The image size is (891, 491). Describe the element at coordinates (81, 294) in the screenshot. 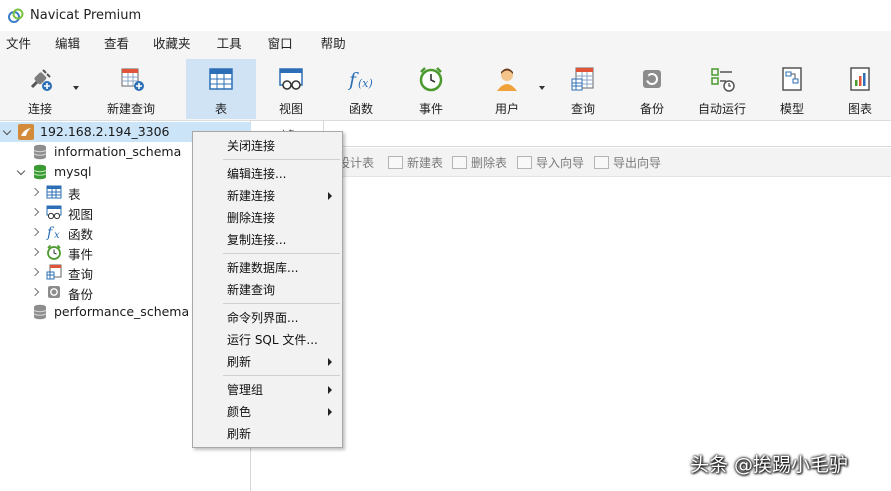

I see `tree-item-label: 备份` at that location.